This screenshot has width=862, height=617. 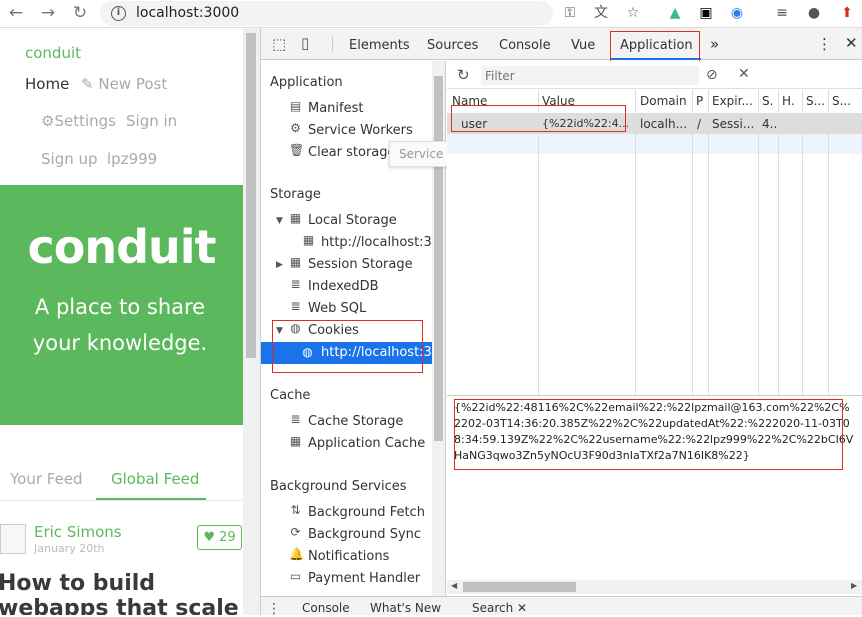 I want to click on author-name: Eric Simons, so click(x=78, y=532).